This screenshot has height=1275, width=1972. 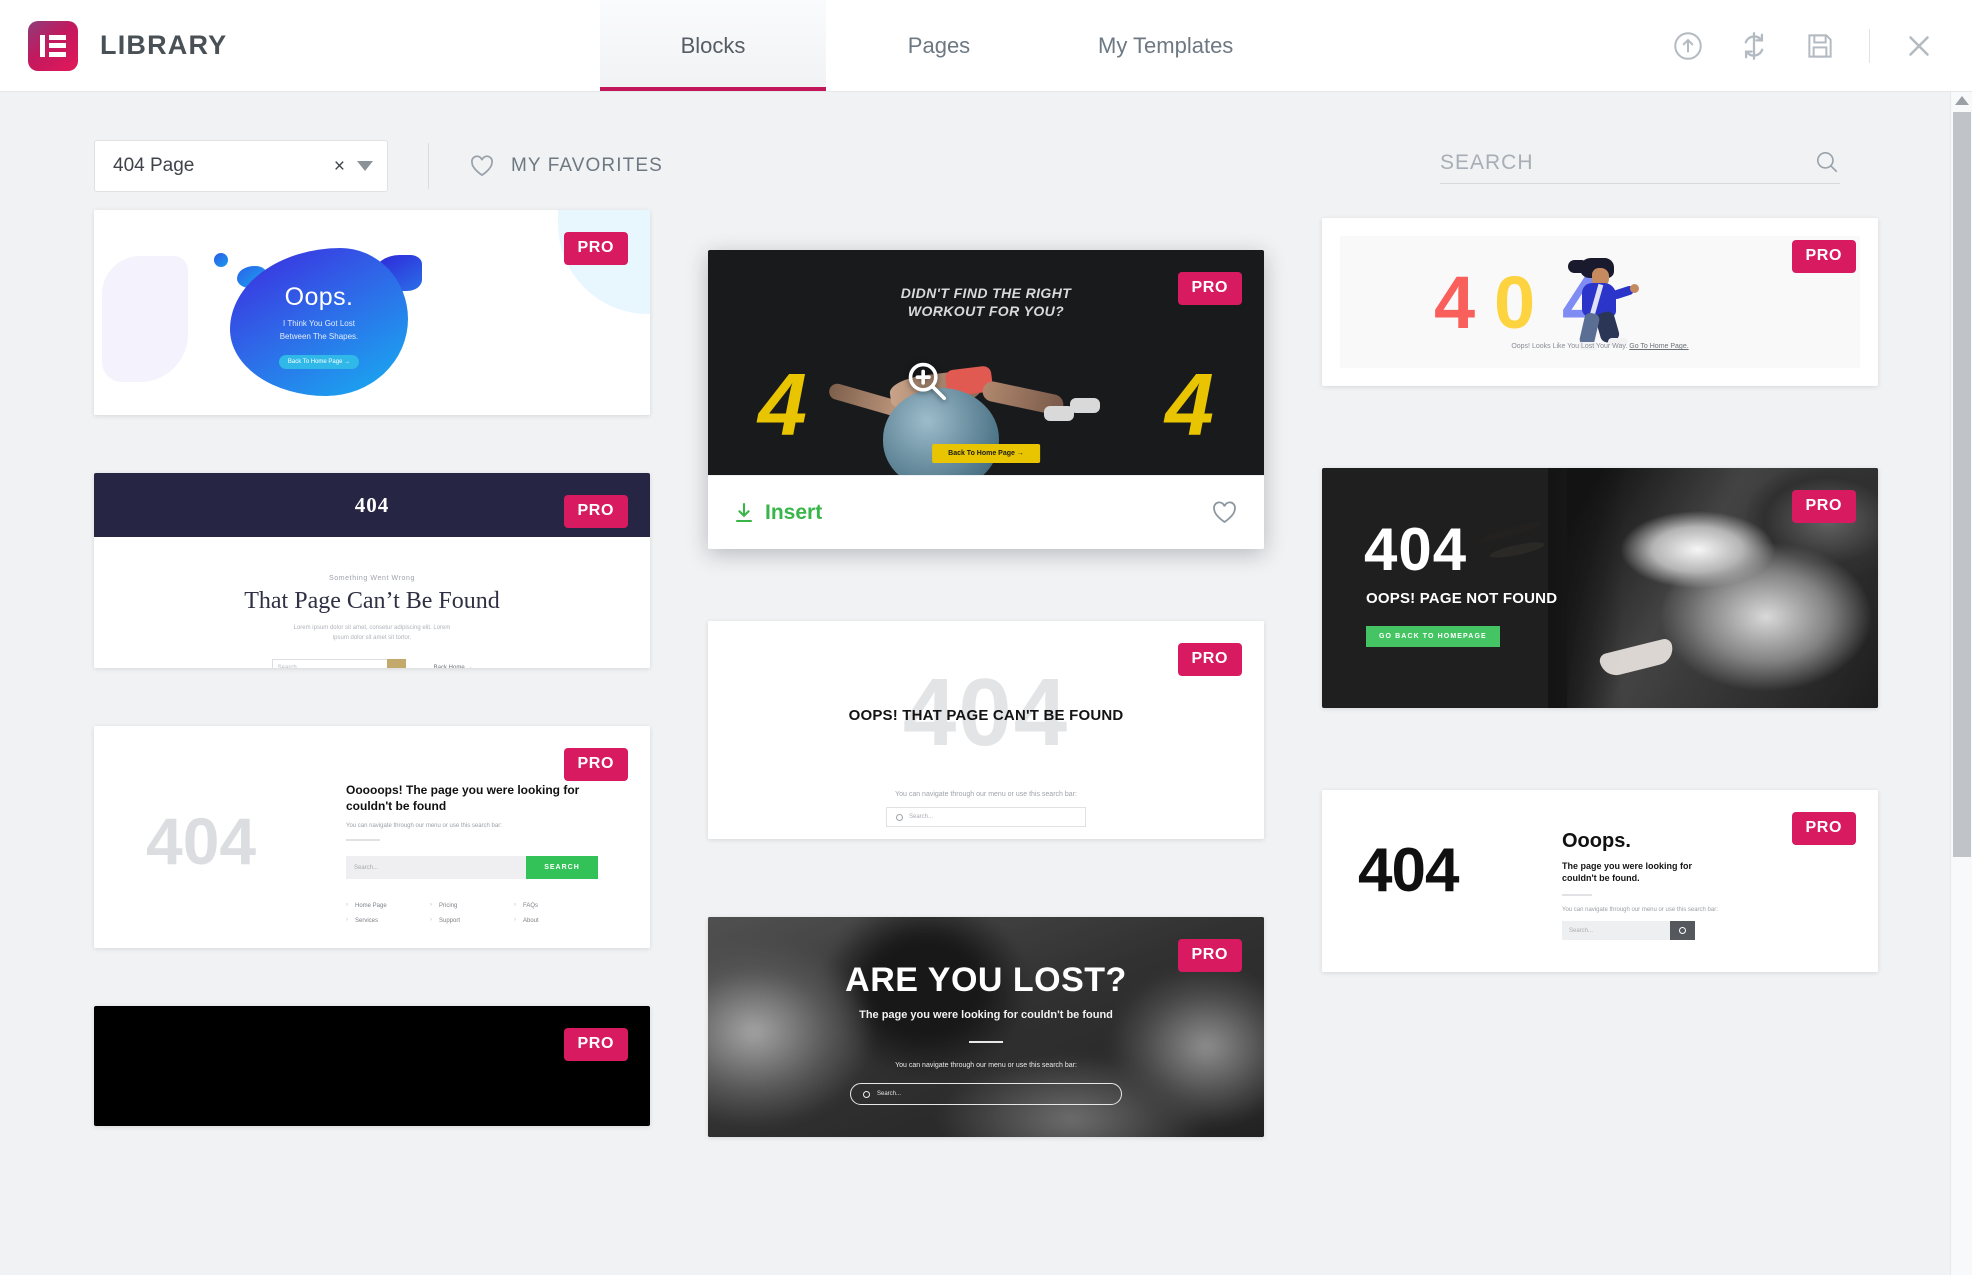 I want to click on preview-button: Back To Home Page →, so click(x=319, y=361).